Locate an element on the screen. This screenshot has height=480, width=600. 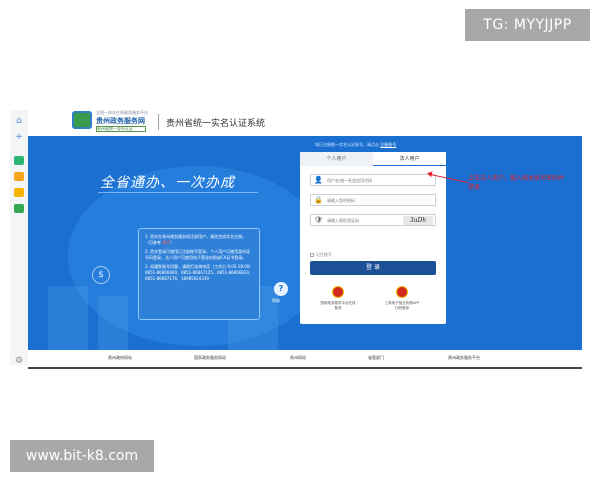
national-login-label: 国家政务服务平台在线登录 is located at coordinates (338, 306).